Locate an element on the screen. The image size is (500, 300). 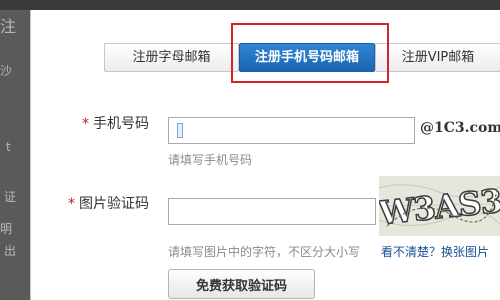
phone-hint: 请填写手机号码 is located at coordinates (210, 160).